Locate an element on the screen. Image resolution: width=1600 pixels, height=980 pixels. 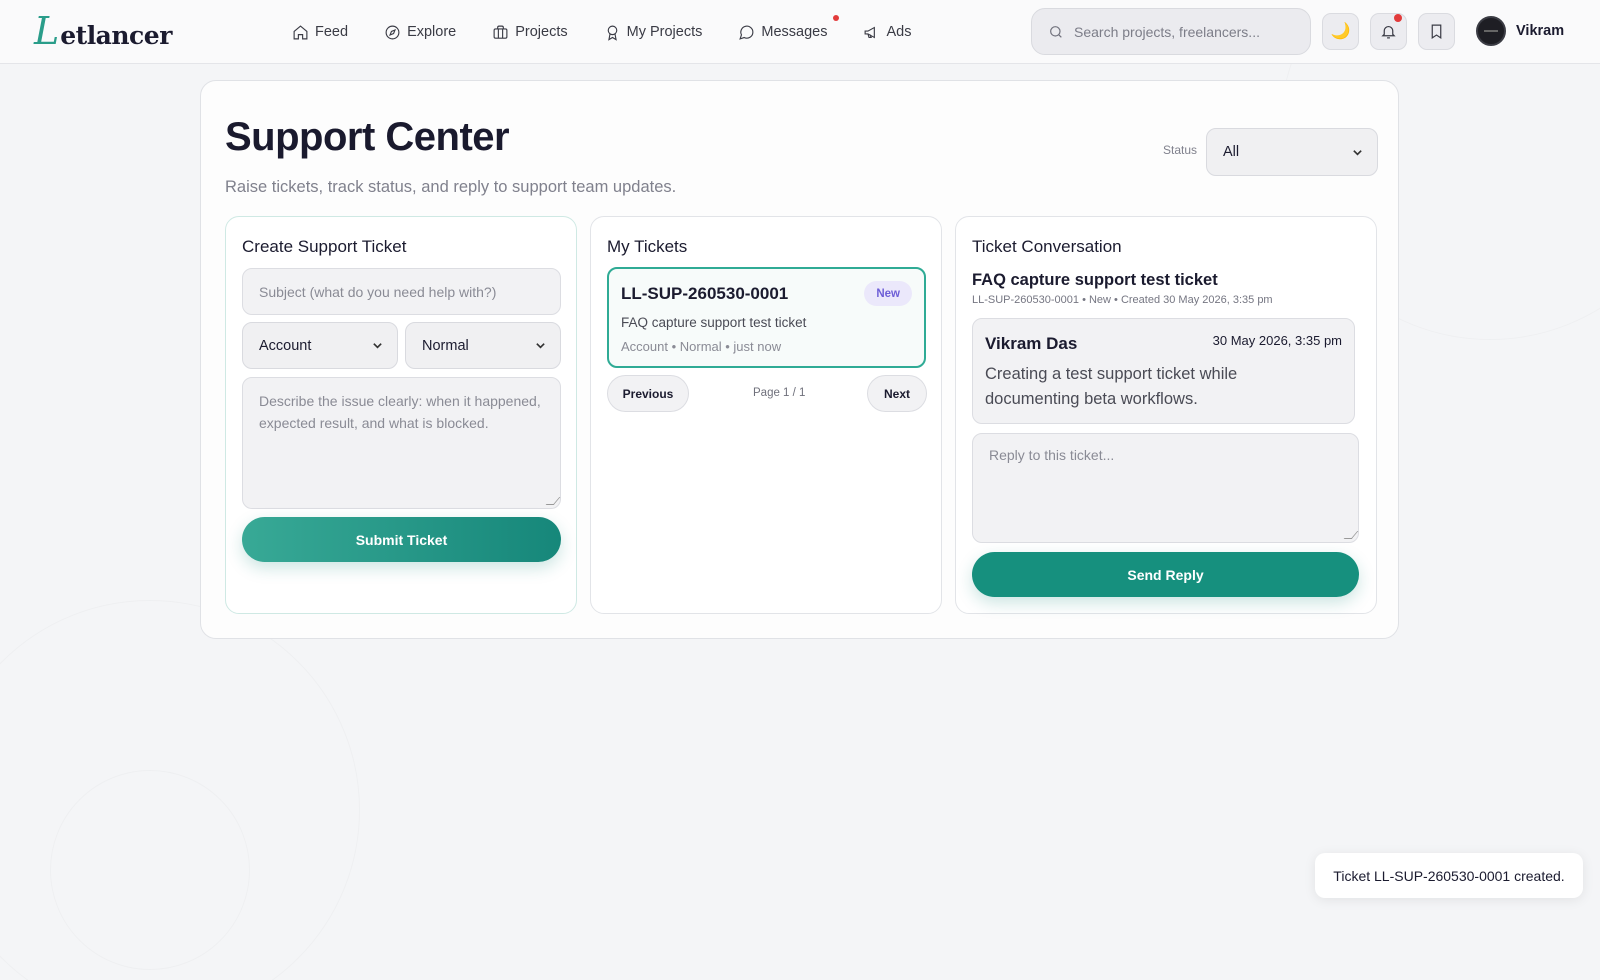
nav-item-ads: Ads is located at coordinates (887, 32).